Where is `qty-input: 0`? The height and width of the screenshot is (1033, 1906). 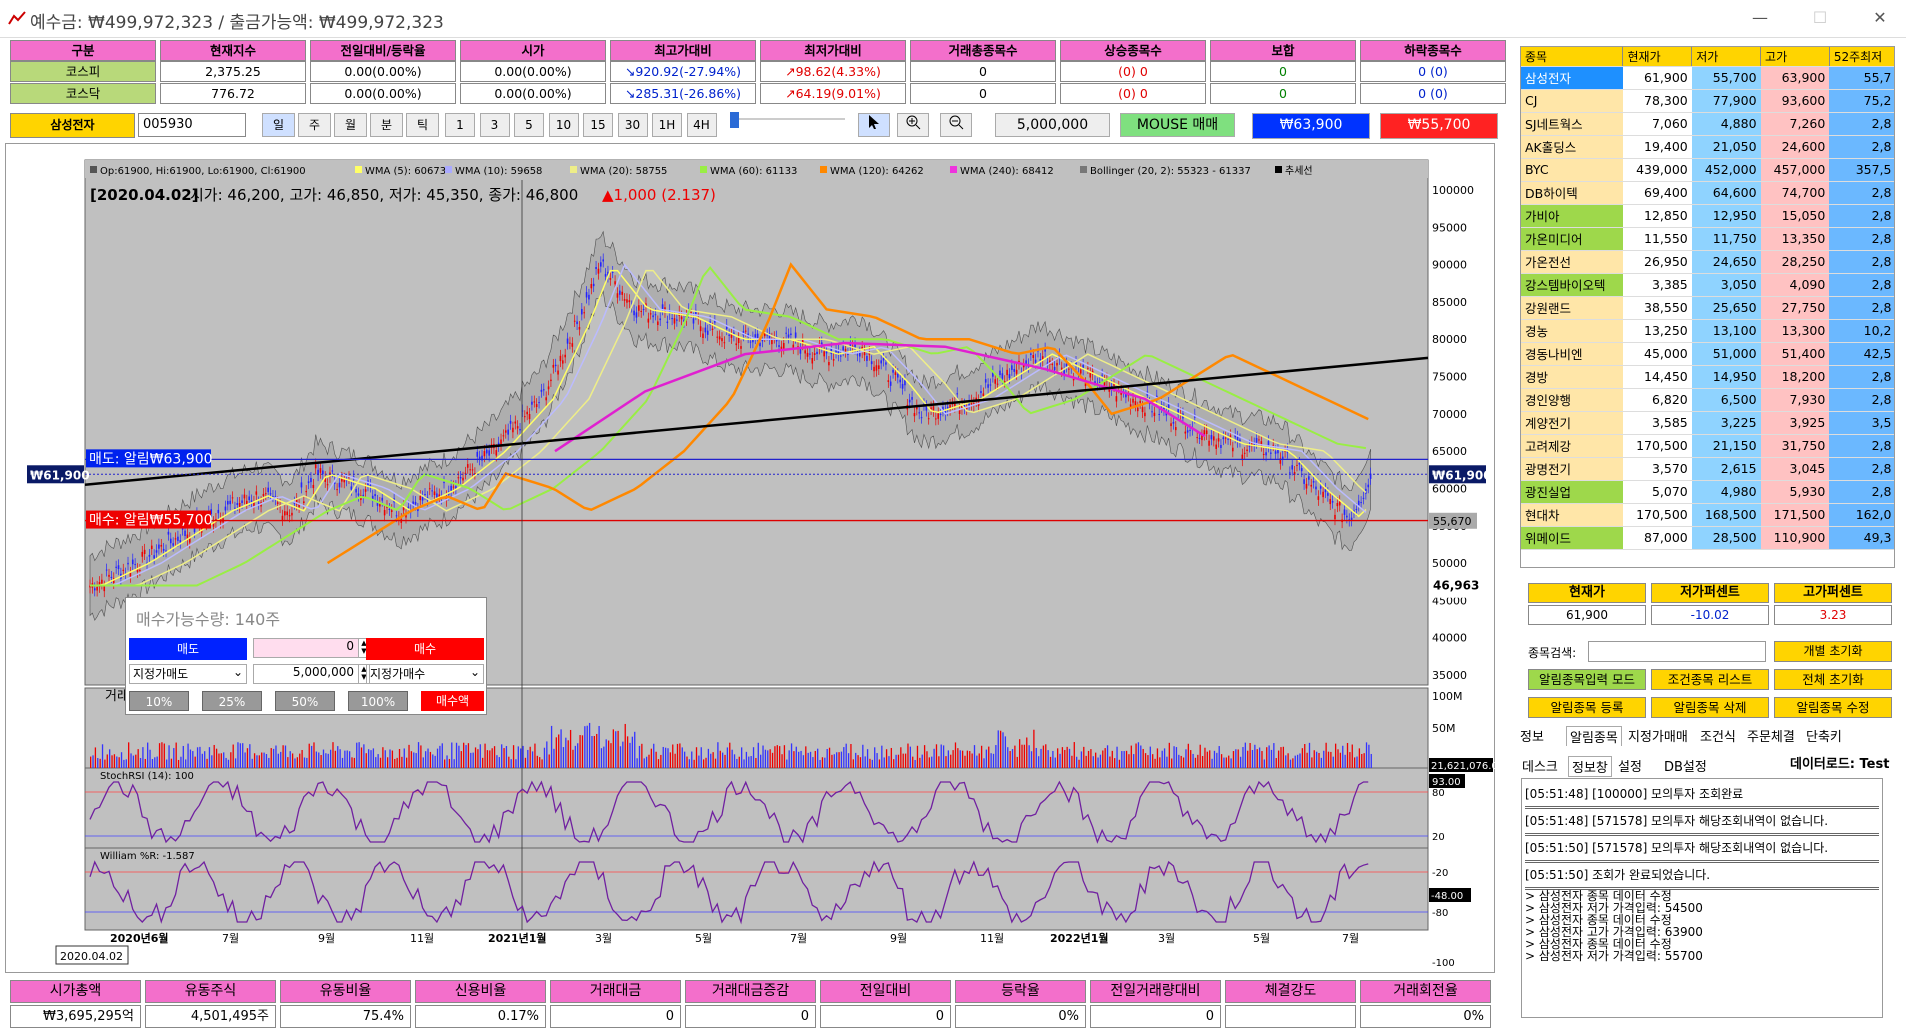 qty-input: 0 is located at coordinates (306, 648).